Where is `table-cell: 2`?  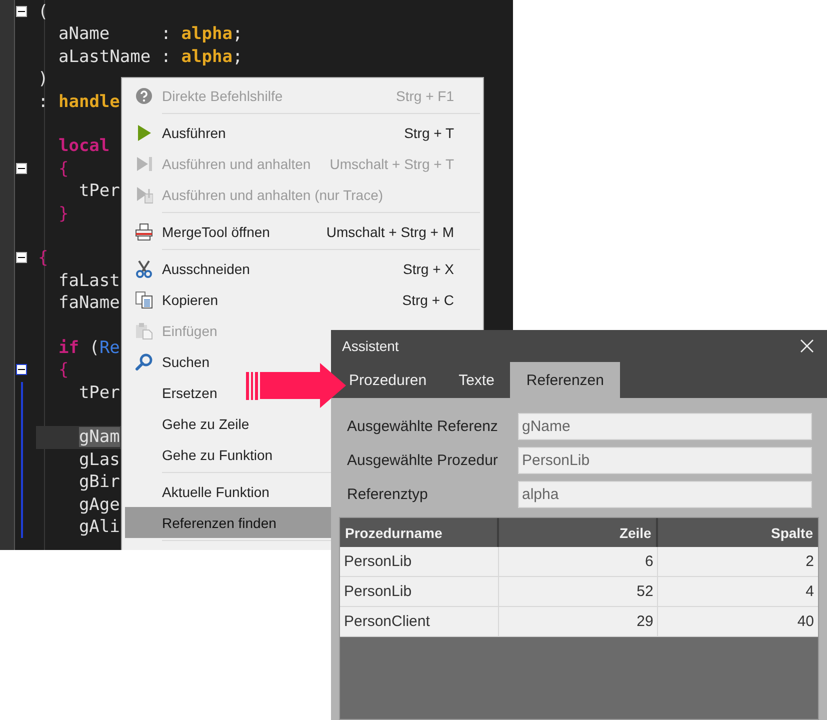
table-cell: 2 is located at coordinates (738, 562).